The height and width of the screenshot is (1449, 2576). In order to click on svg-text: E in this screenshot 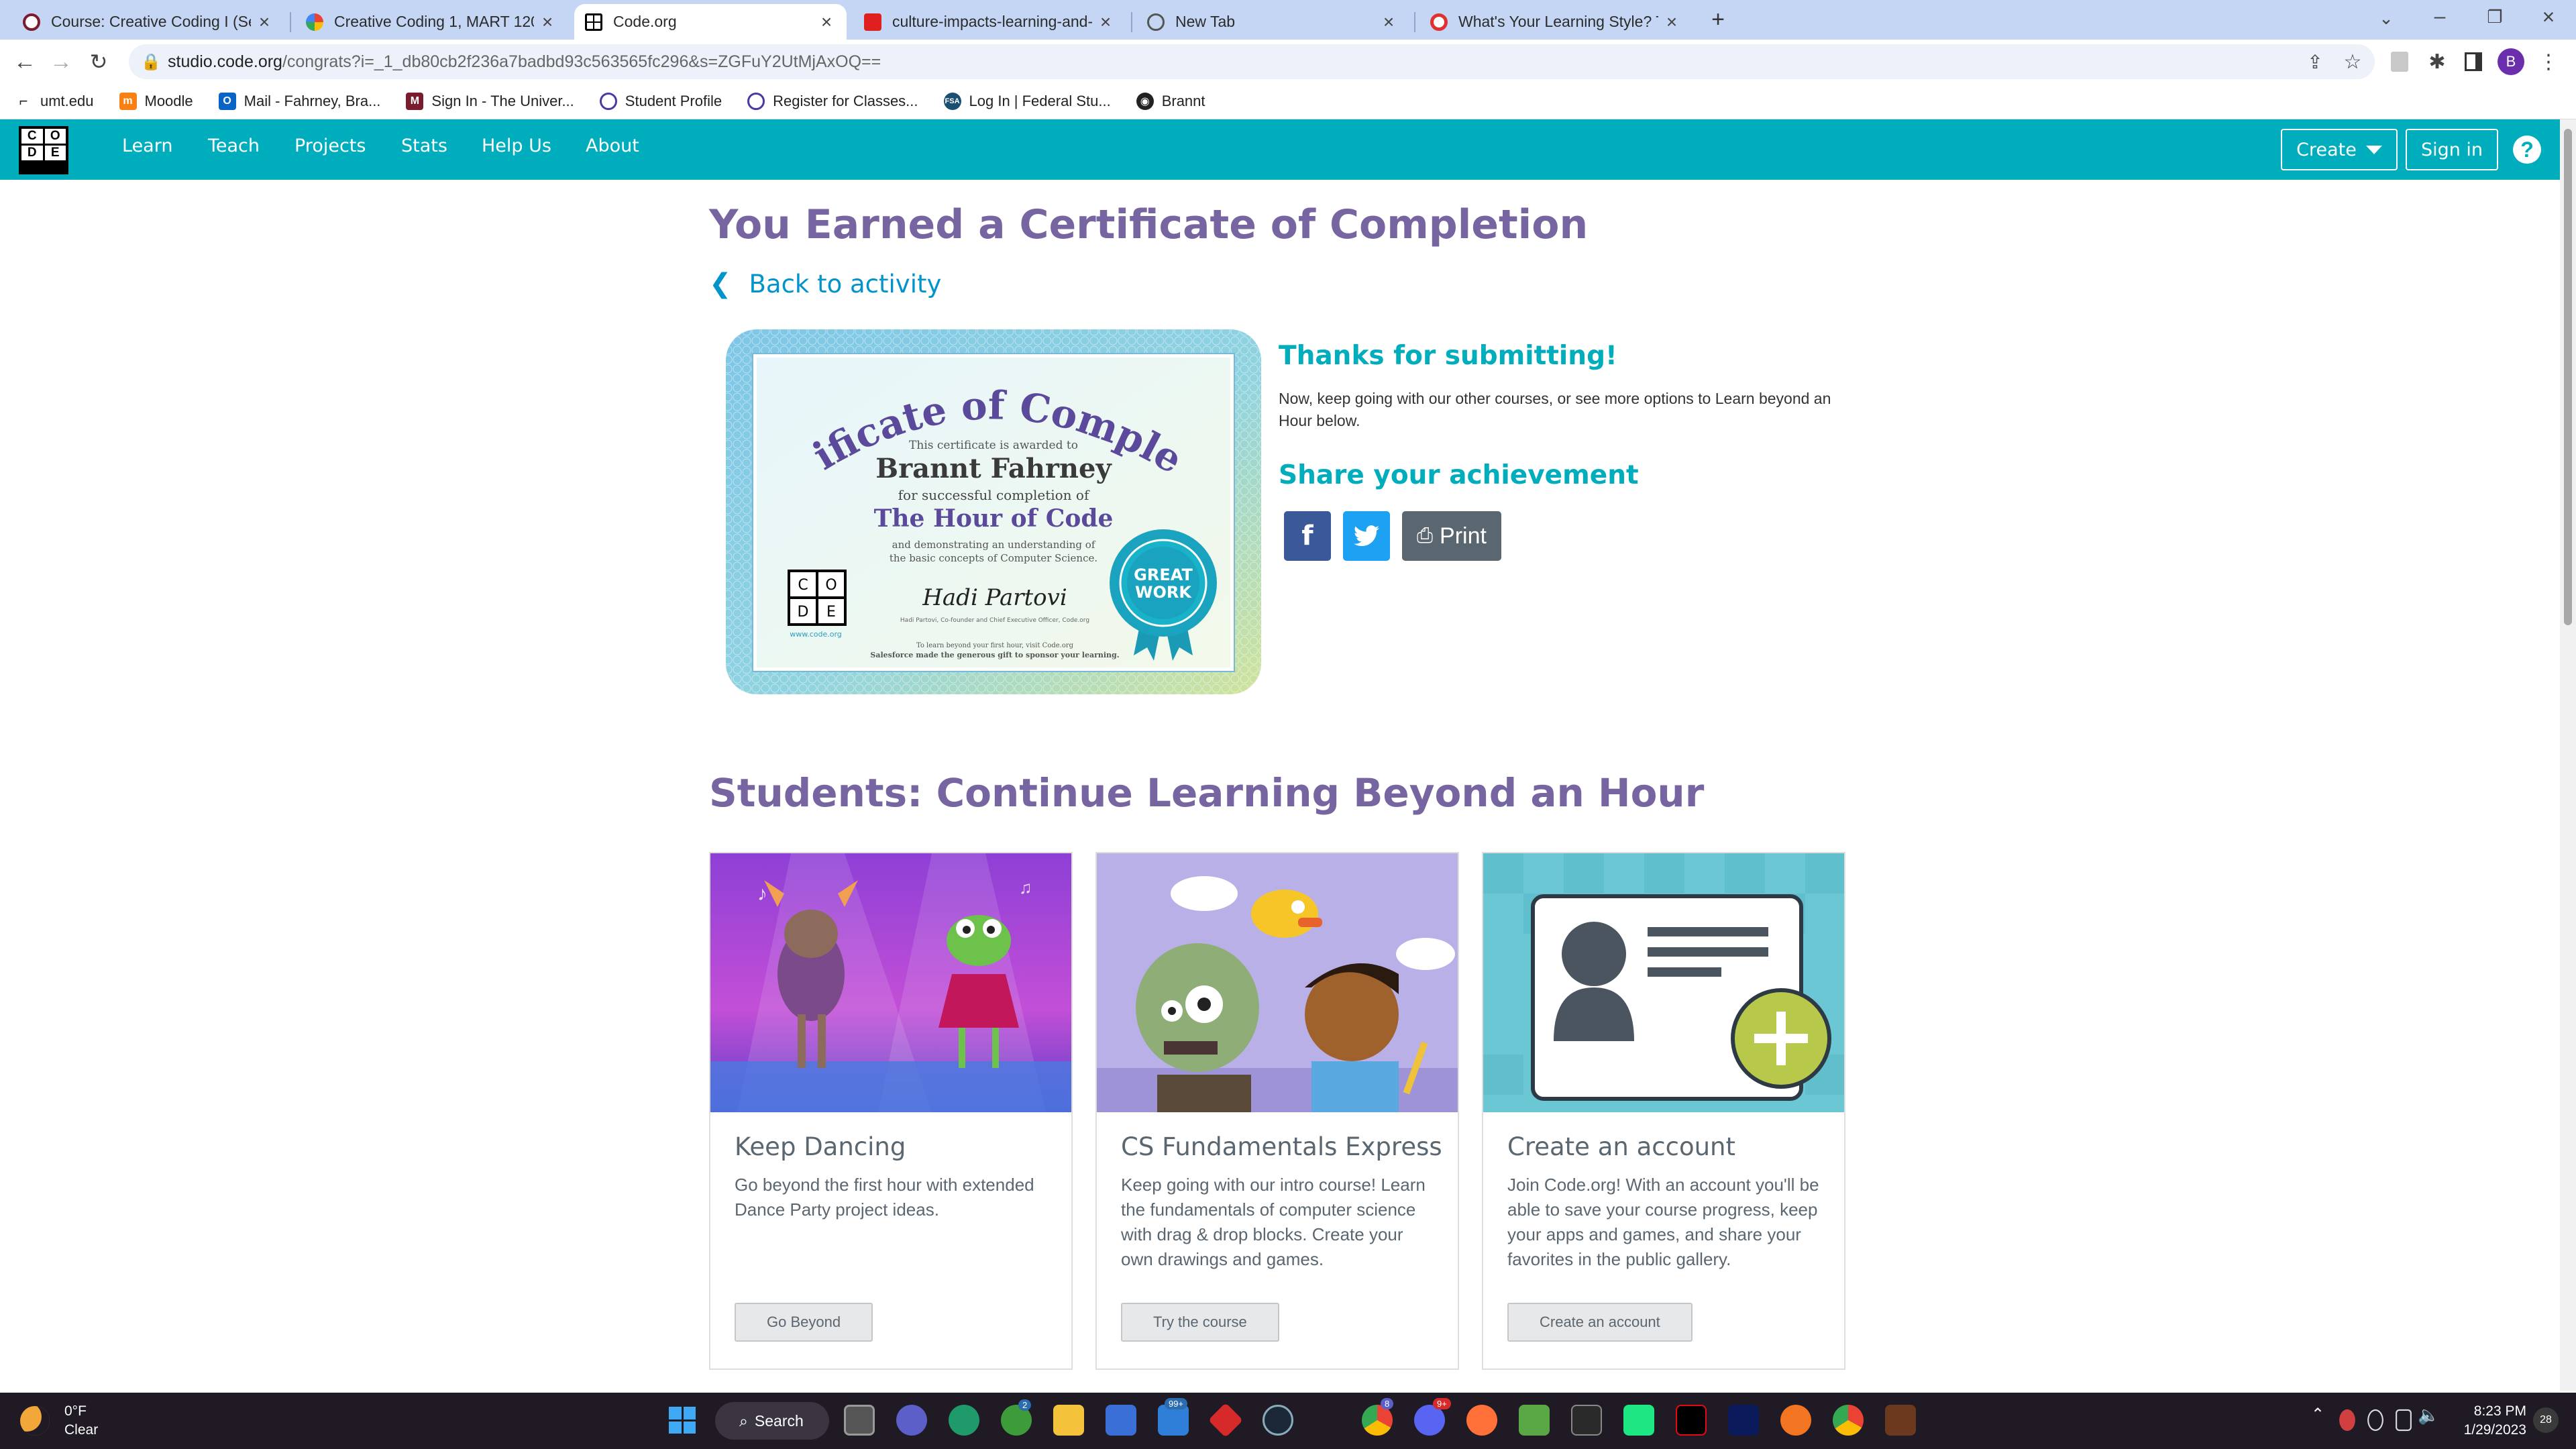, I will do `click(831, 612)`.